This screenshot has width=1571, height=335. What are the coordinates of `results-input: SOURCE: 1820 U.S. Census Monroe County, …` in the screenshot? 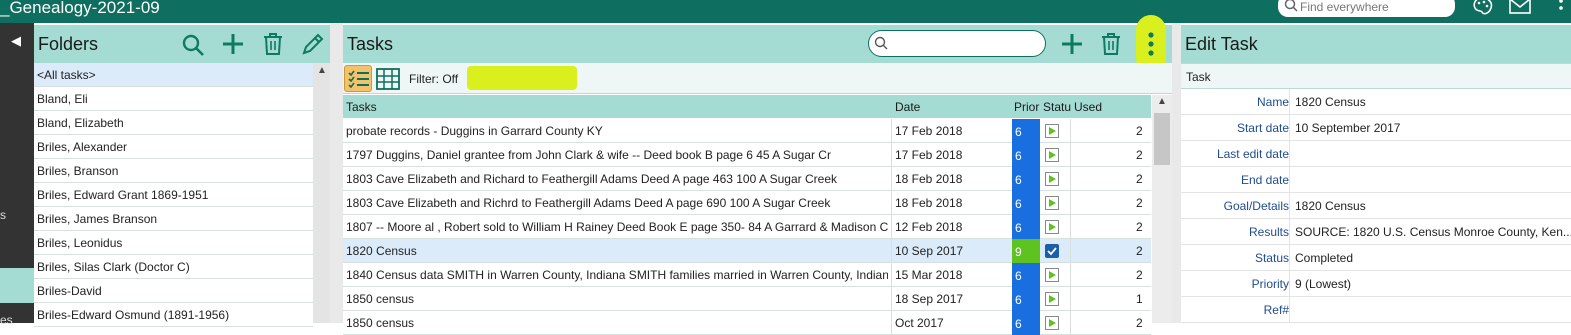 It's located at (1430, 232).